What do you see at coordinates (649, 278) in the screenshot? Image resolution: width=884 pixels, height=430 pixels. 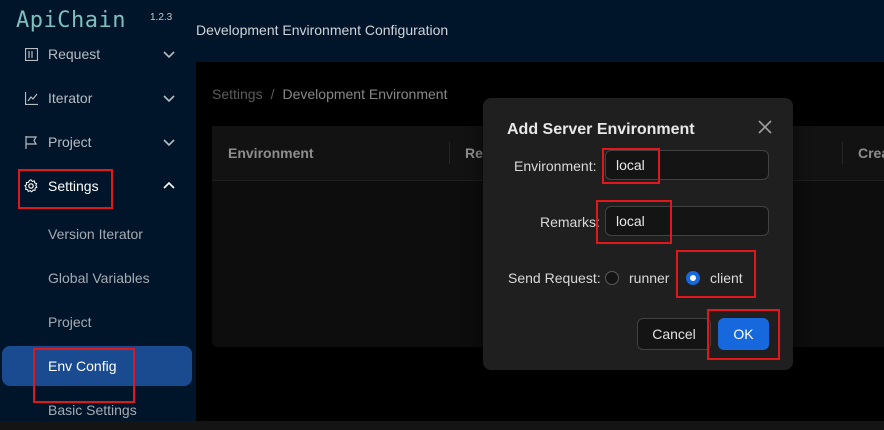 I see `radio-label: runner` at bounding box center [649, 278].